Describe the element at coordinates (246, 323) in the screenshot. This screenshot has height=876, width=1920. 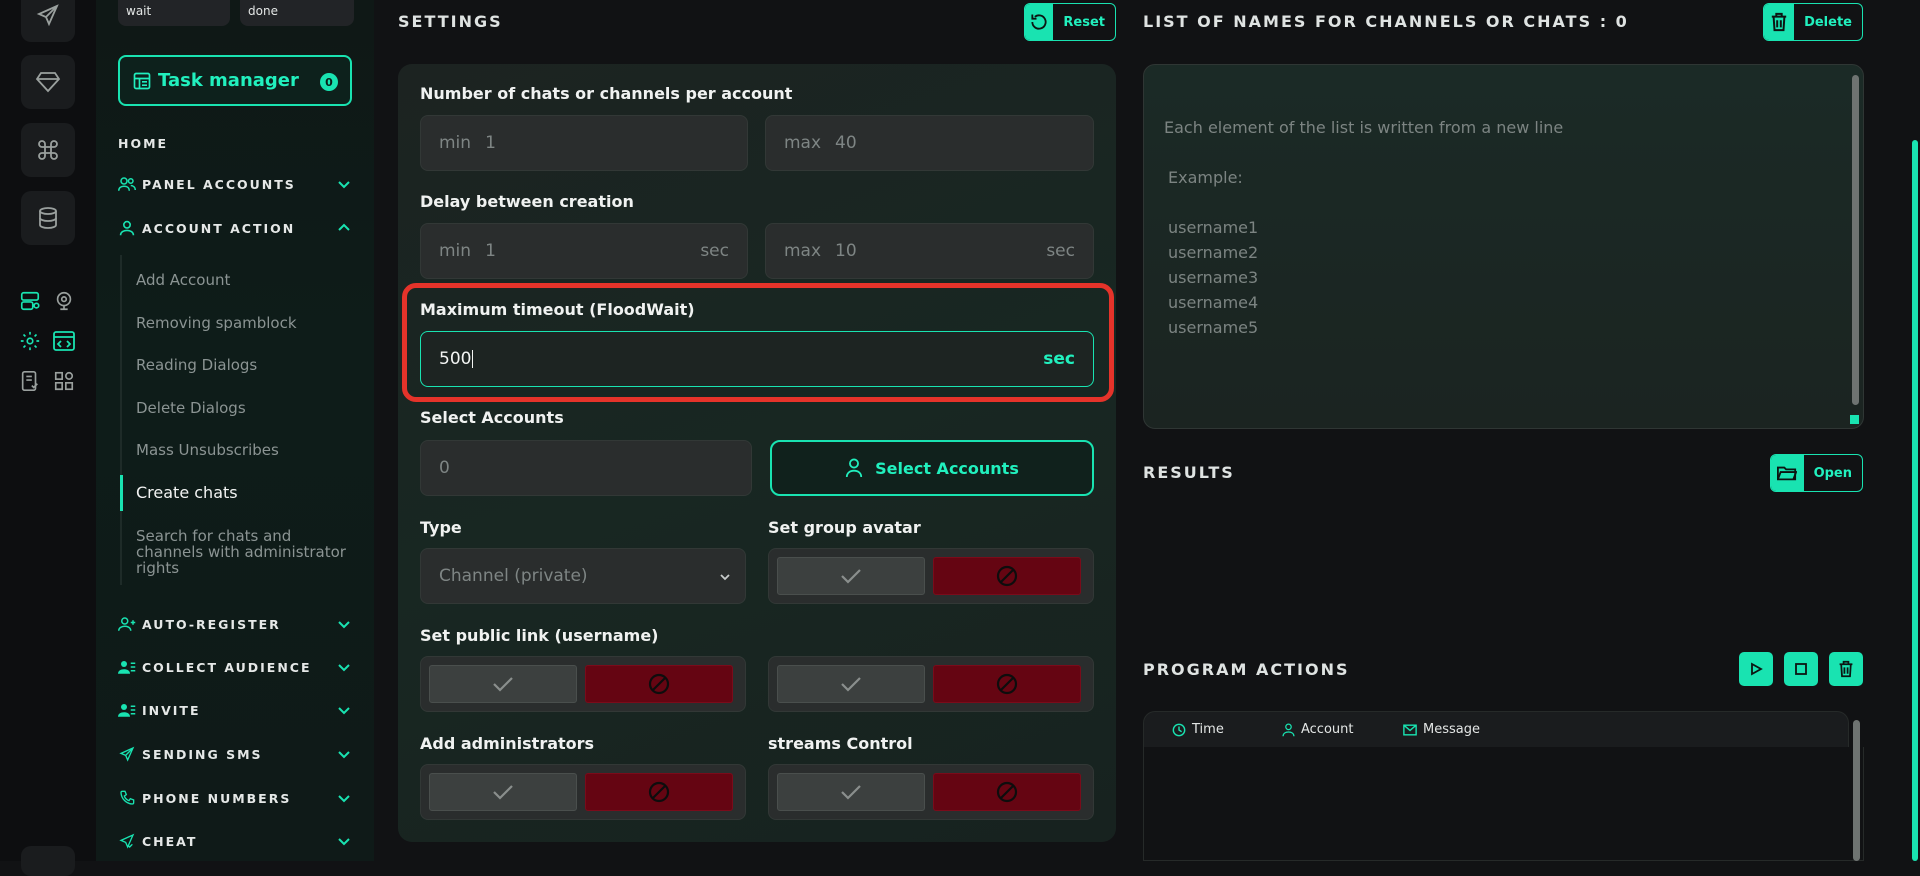
I see `sidebar-item-removing-spamblock: Removing spamblock` at that location.